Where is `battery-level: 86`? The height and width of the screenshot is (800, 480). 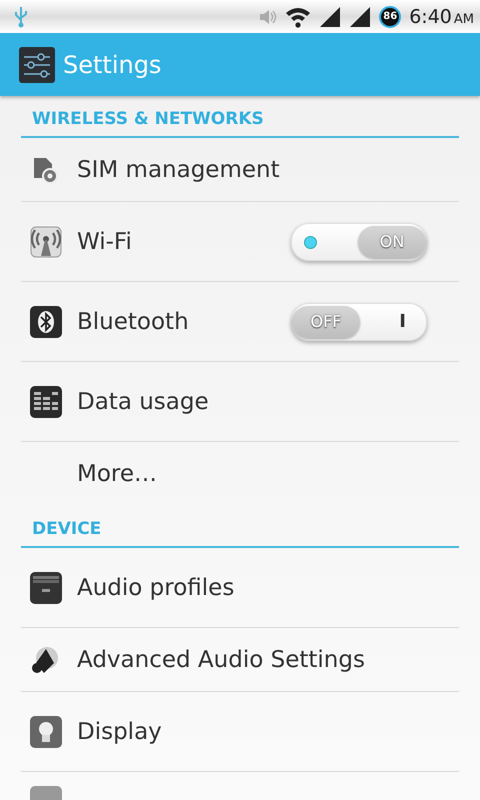
battery-level: 86 is located at coordinates (390, 17).